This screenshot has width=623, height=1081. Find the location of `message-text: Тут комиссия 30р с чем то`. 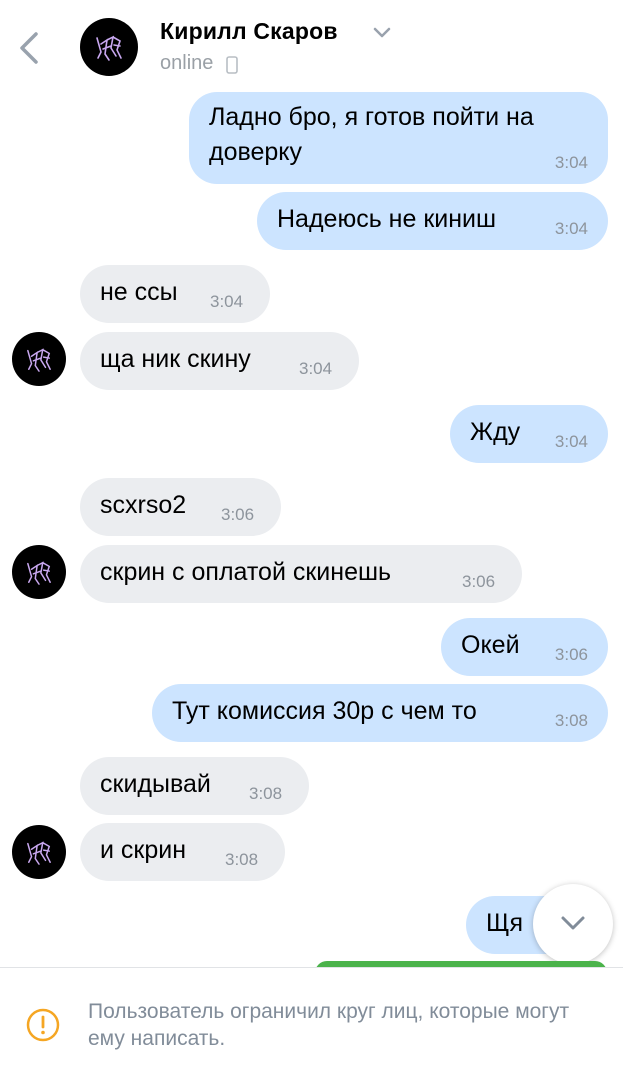

message-text: Тут комиссия 30р с чем то is located at coordinates (324, 711).